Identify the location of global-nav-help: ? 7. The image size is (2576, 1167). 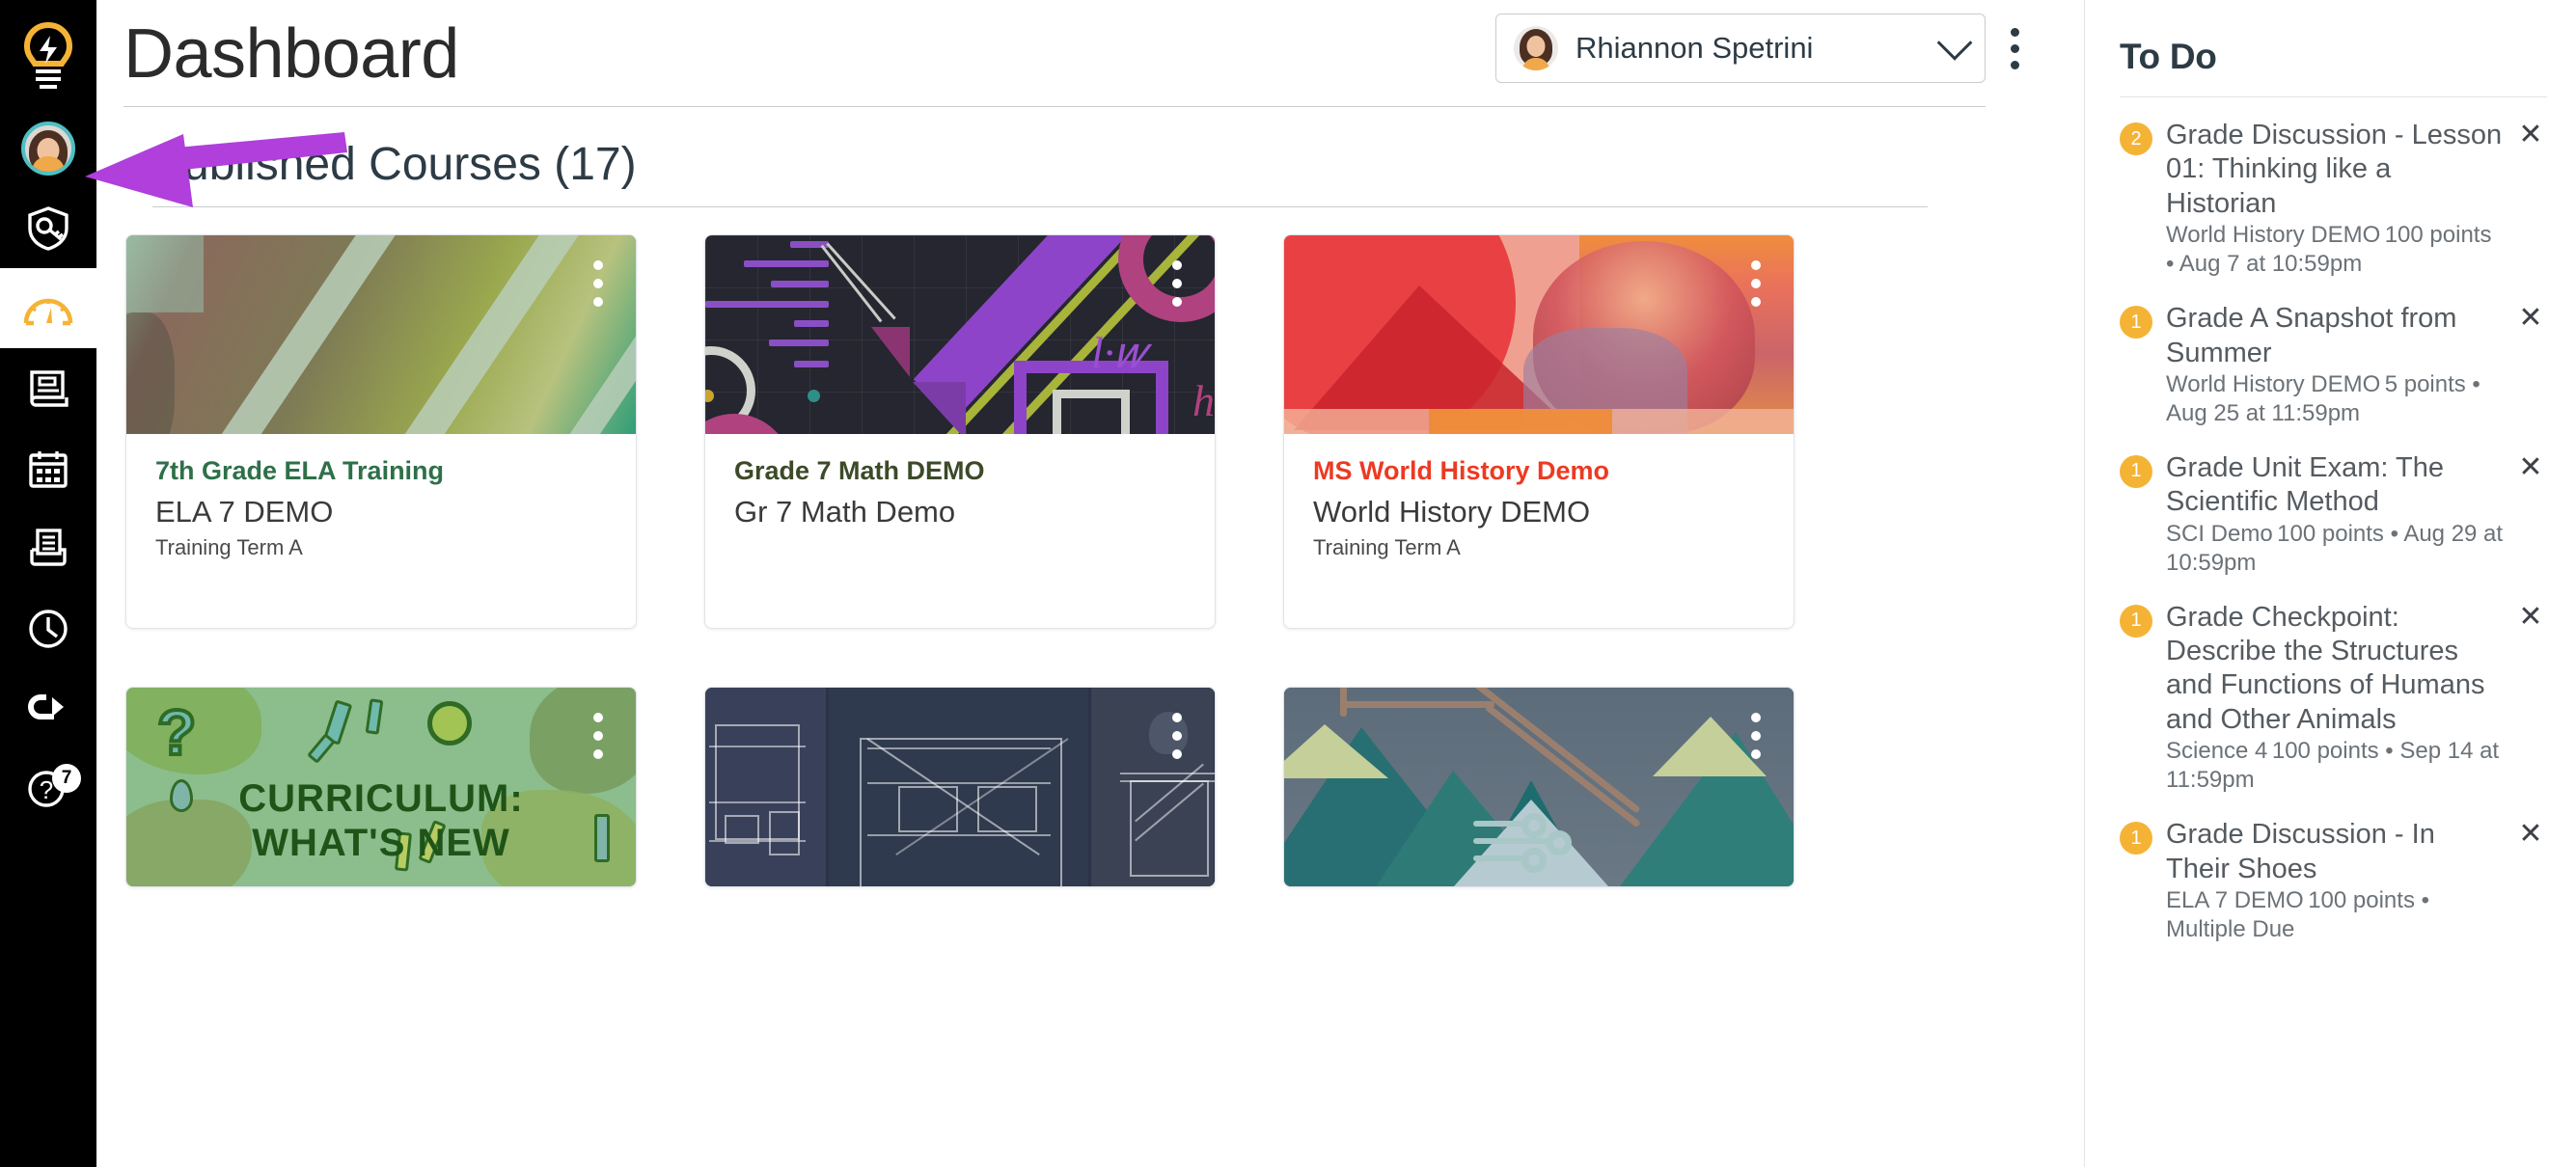
(48, 788).